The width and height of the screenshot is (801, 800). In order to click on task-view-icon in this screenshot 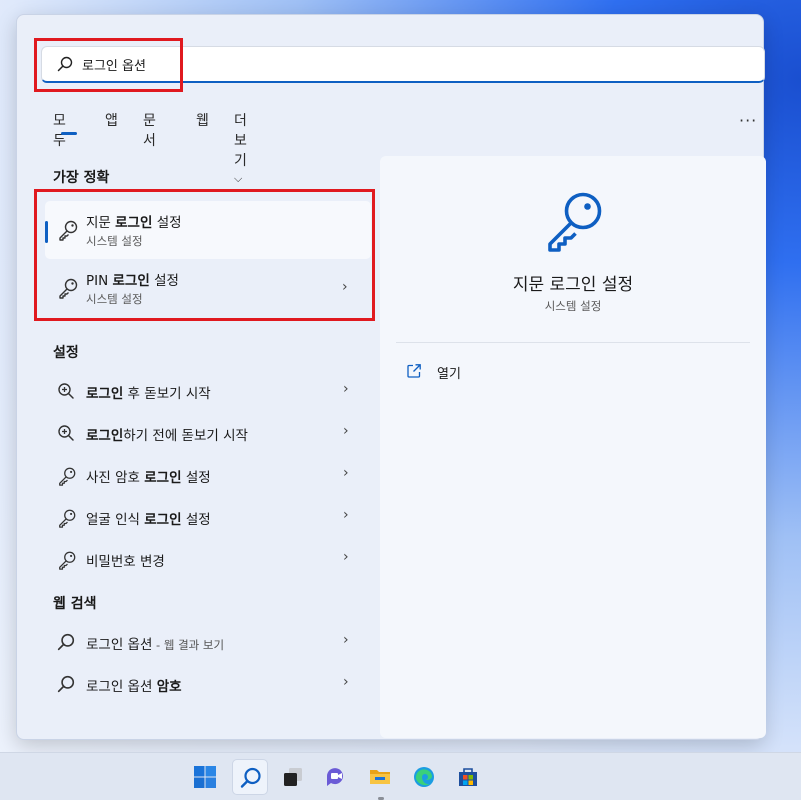, I will do `click(293, 777)`.